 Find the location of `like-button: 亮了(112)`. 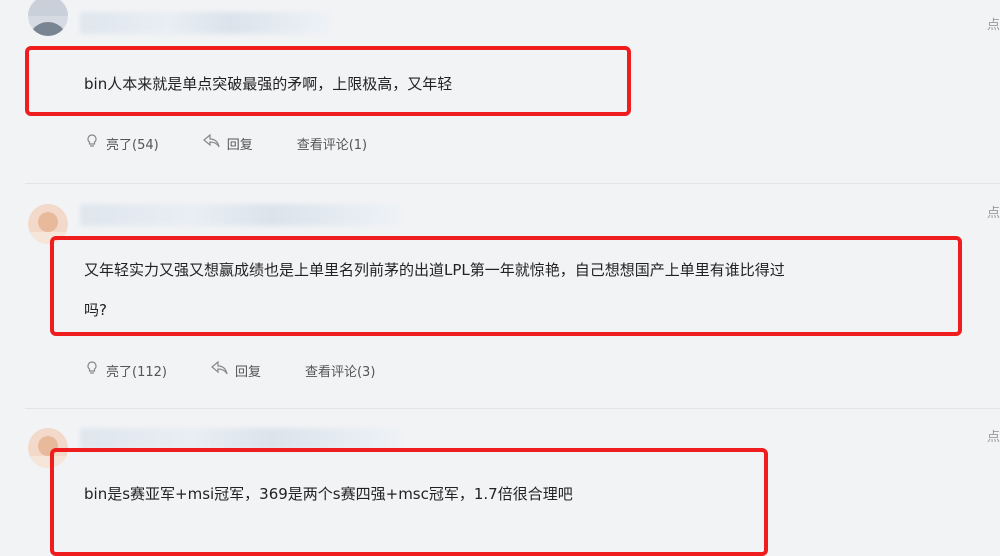

like-button: 亮了(112) is located at coordinates (125, 370).